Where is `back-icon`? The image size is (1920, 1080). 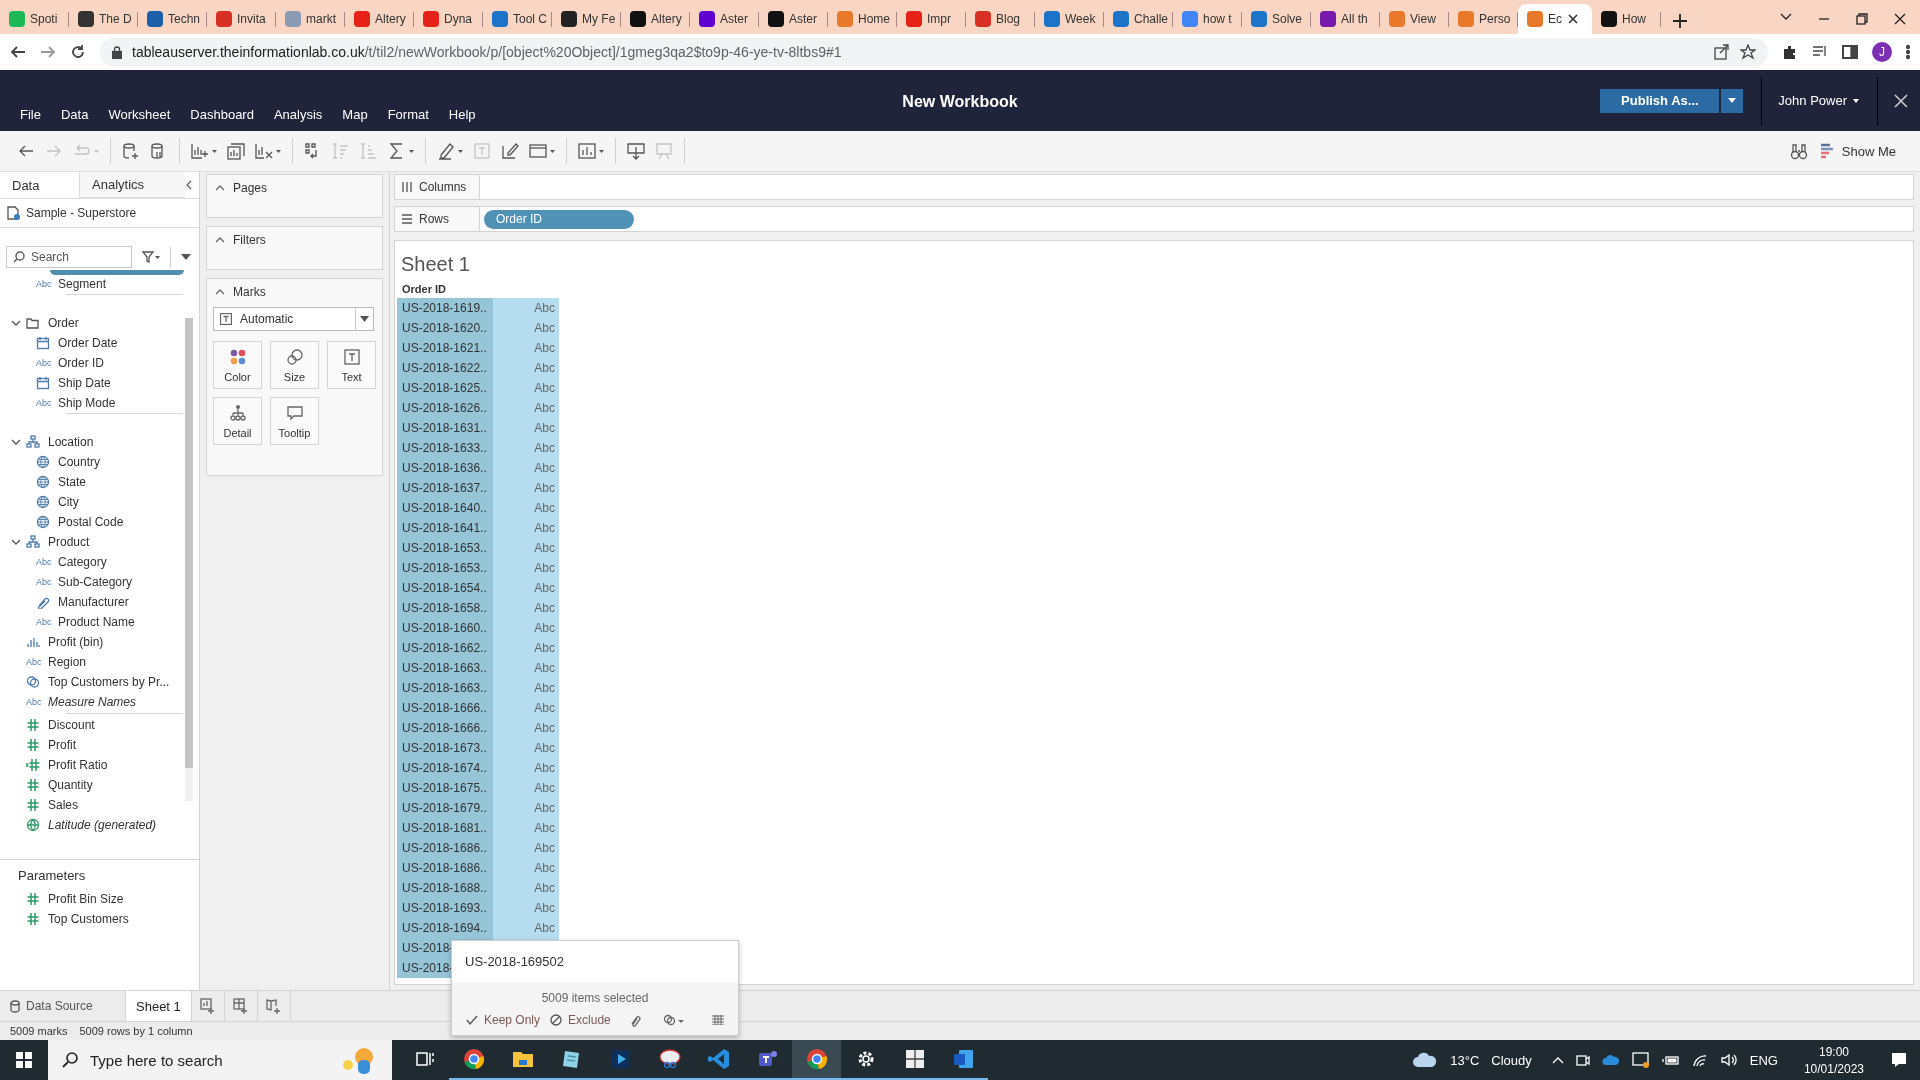 back-icon is located at coordinates (18, 52).